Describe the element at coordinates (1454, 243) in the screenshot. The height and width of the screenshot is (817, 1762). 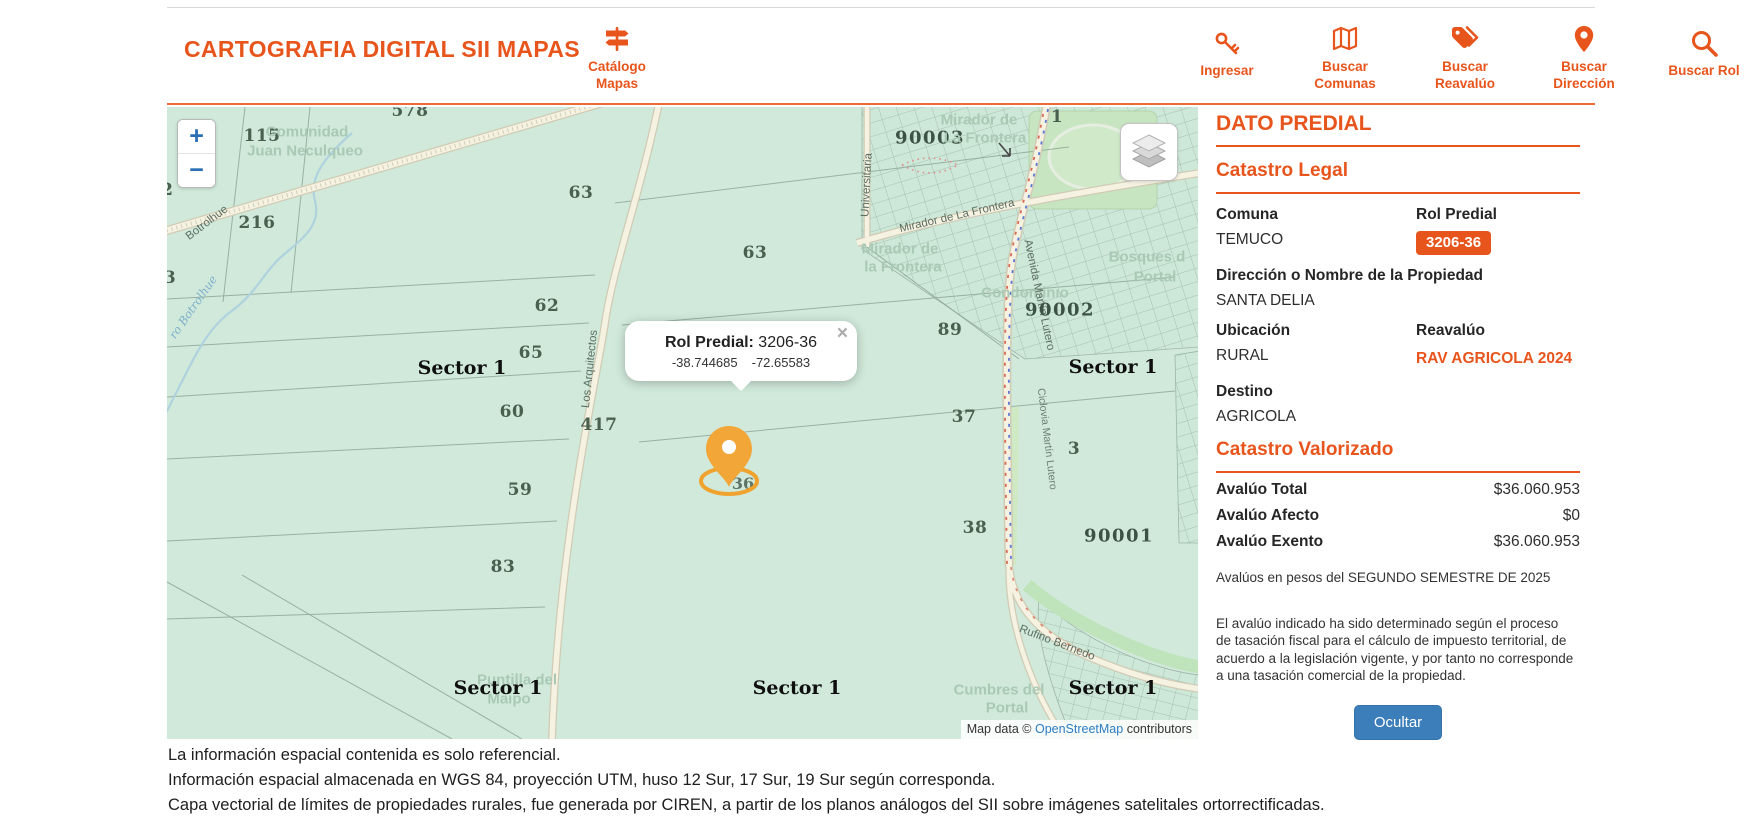
I see `rol-badge-value: 3206-36` at that location.